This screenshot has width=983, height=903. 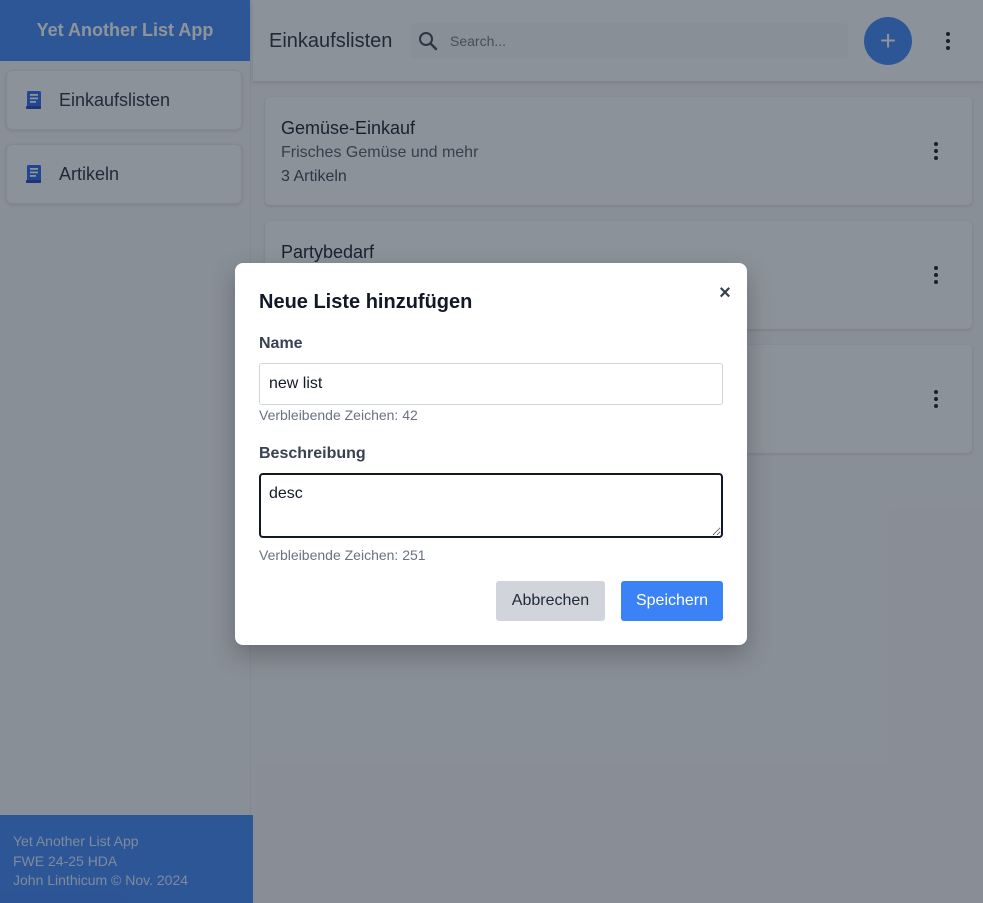 What do you see at coordinates (342, 555) in the screenshot?
I see `description-remaining-hint: Verbleibende Zeichen: 251` at bounding box center [342, 555].